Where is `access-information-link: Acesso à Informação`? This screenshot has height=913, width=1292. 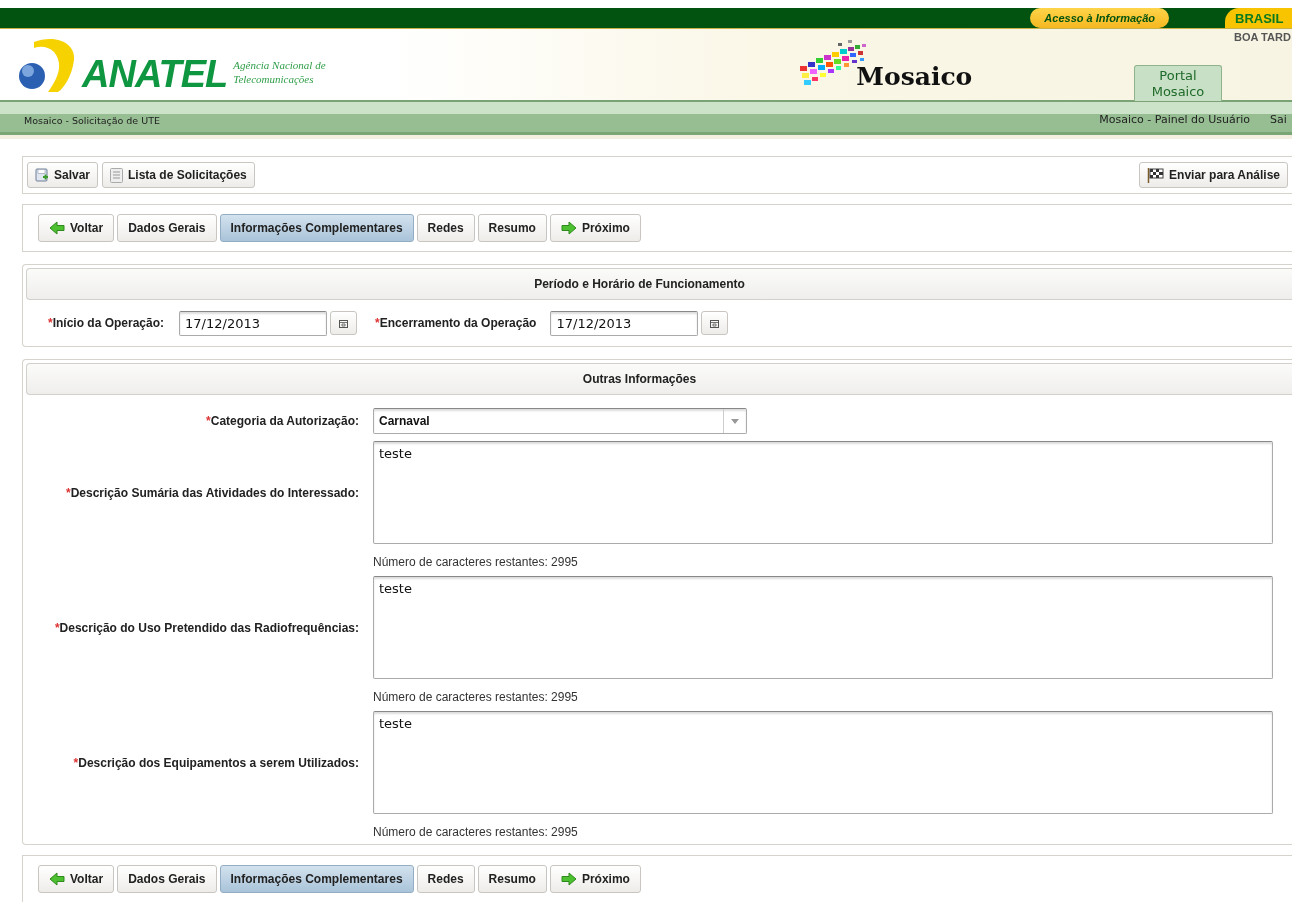 access-information-link: Acesso à Informação is located at coordinates (1099, 18).